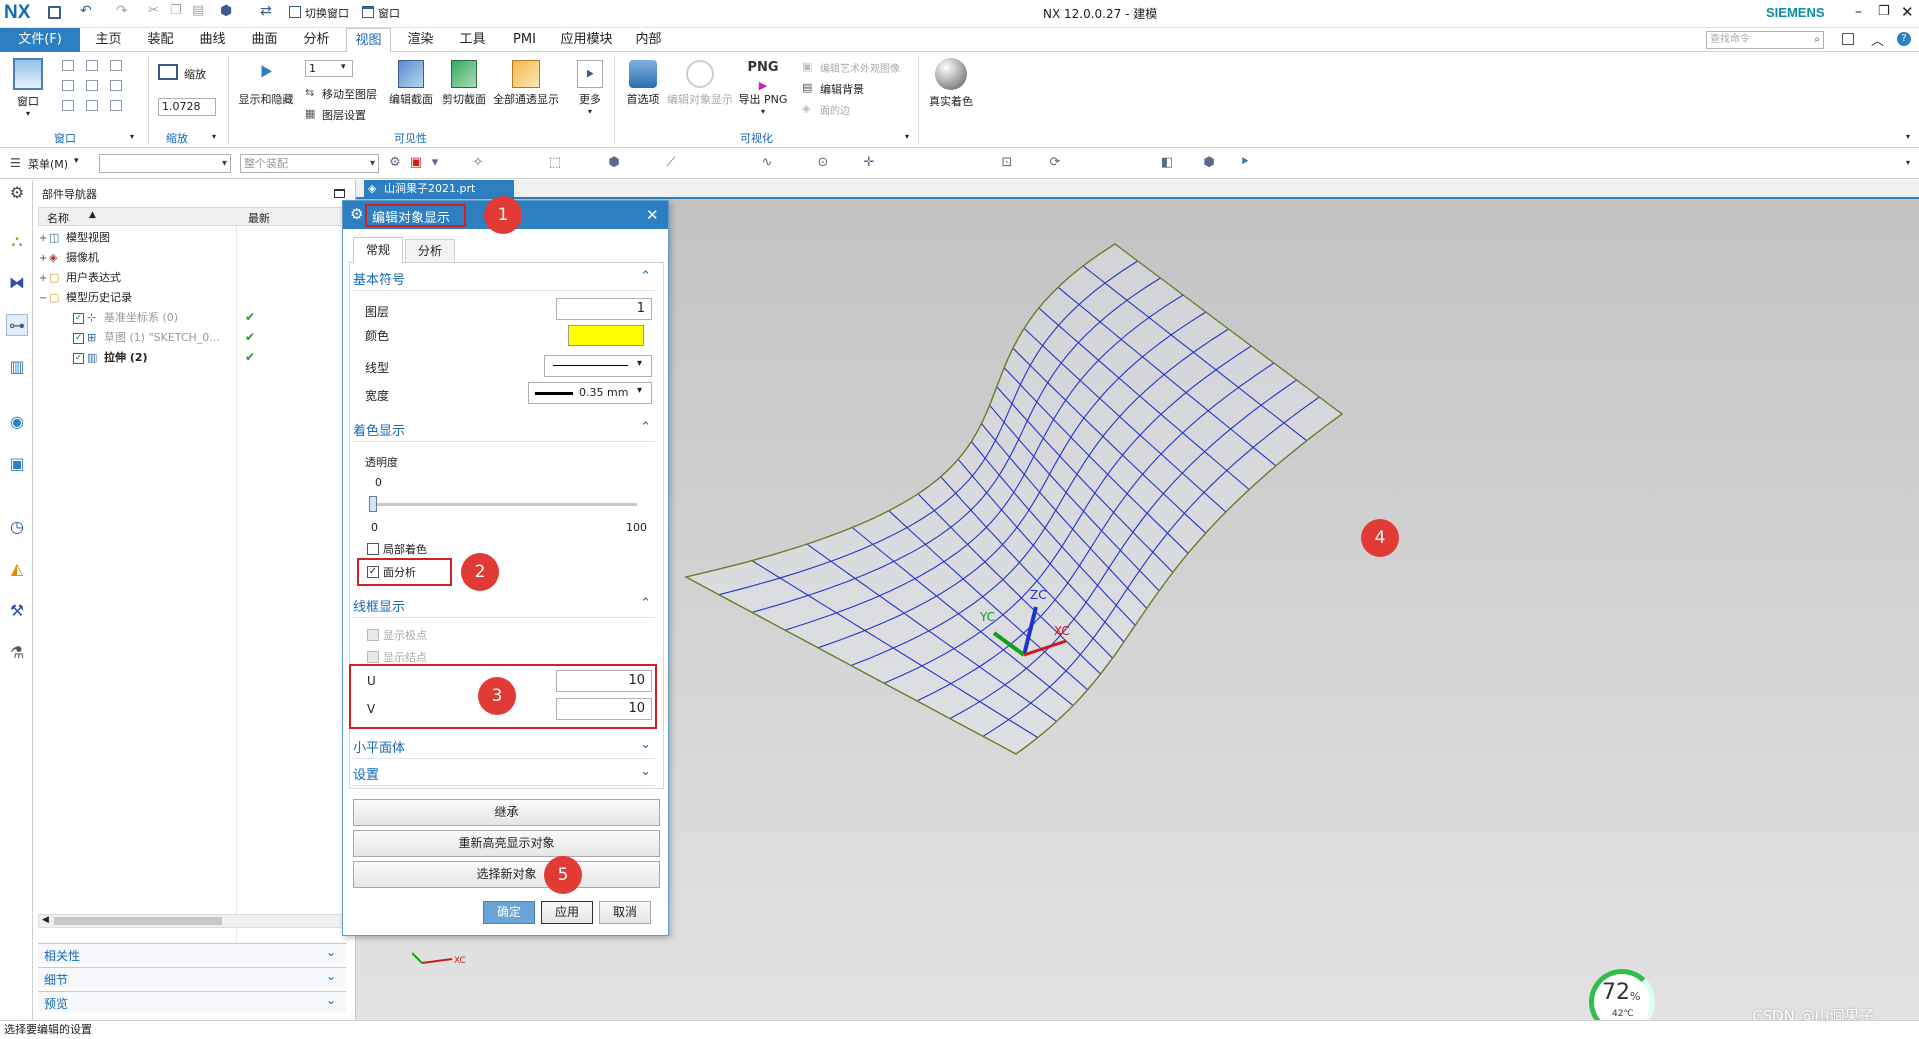 Image resolution: width=1919 pixels, height=1039 pixels. Describe the element at coordinates (86, 11) in the screenshot. I see `undo-icon: ↶` at that location.